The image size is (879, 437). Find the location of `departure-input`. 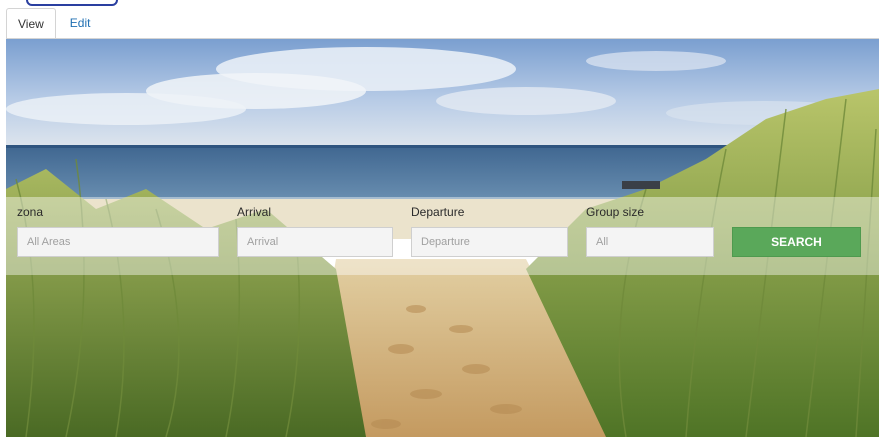

departure-input is located at coordinates (489, 242).